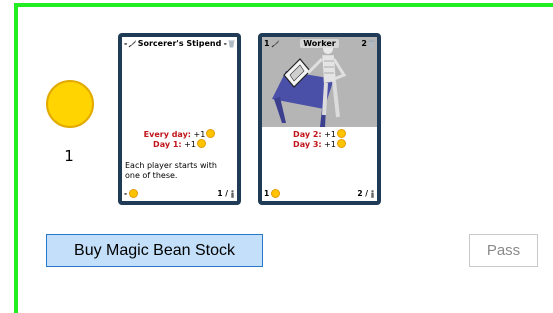 The image size is (553, 313). I want to click on card-trash-value: 2, so click(364, 43).